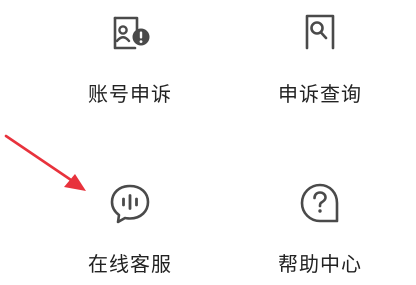 The height and width of the screenshot is (285, 416). Describe the element at coordinates (45, 162) in the screenshot. I see `annotation-arrow` at that location.